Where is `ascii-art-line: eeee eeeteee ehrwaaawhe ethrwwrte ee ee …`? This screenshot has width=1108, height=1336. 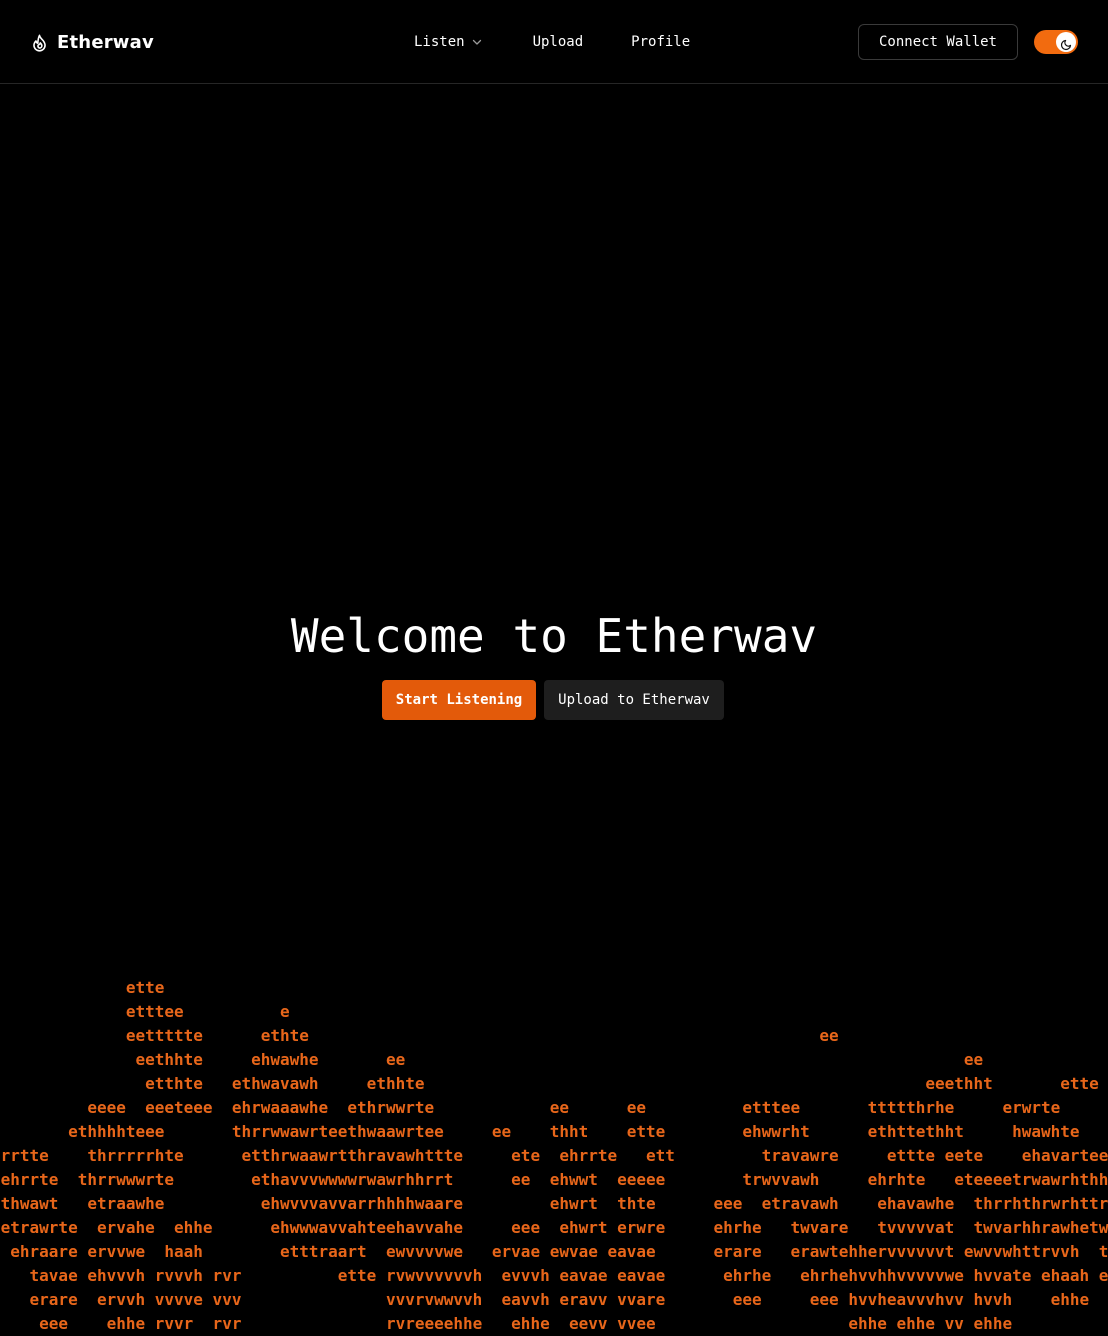 ascii-art-line: eeee eeeteee ehrwaaawhe ethrwwrte ee ee … is located at coordinates (530, 1107).